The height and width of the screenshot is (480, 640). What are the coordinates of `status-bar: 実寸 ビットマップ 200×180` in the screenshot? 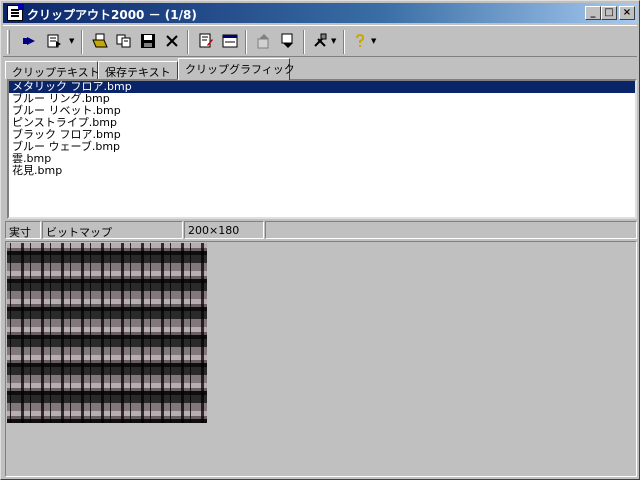 It's located at (321, 230).